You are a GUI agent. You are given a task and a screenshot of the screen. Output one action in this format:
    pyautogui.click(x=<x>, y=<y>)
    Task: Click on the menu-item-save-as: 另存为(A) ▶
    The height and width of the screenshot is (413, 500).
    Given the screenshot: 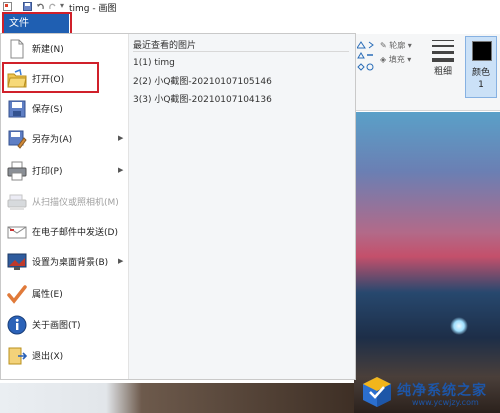 What is the action you would take?
    pyautogui.click(x=64, y=139)
    